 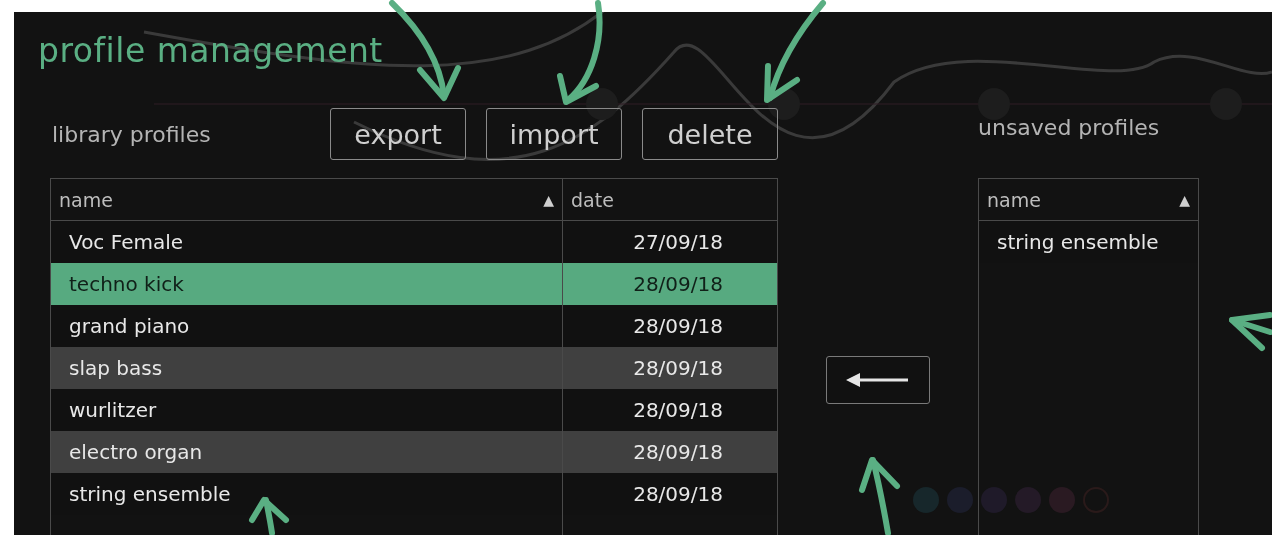 What do you see at coordinates (129, 326) in the screenshot?
I see `table-cell-text: grand piano` at bounding box center [129, 326].